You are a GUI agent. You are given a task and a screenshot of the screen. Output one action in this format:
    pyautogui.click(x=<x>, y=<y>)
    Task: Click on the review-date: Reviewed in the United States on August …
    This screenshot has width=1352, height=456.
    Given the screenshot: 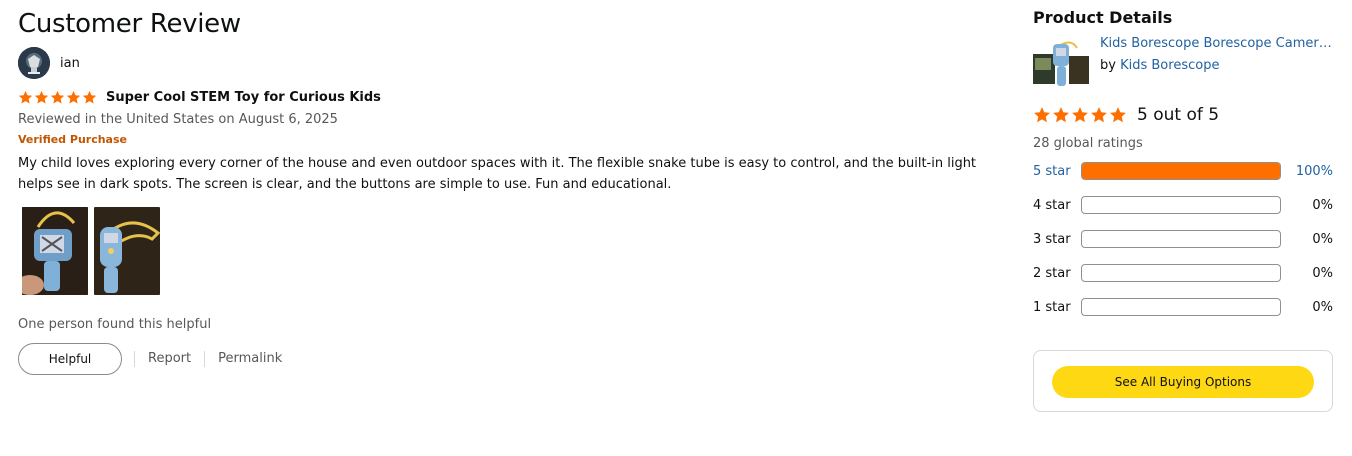 What is the action you would take?
    pyautogui.click(x=178, y=119)
    